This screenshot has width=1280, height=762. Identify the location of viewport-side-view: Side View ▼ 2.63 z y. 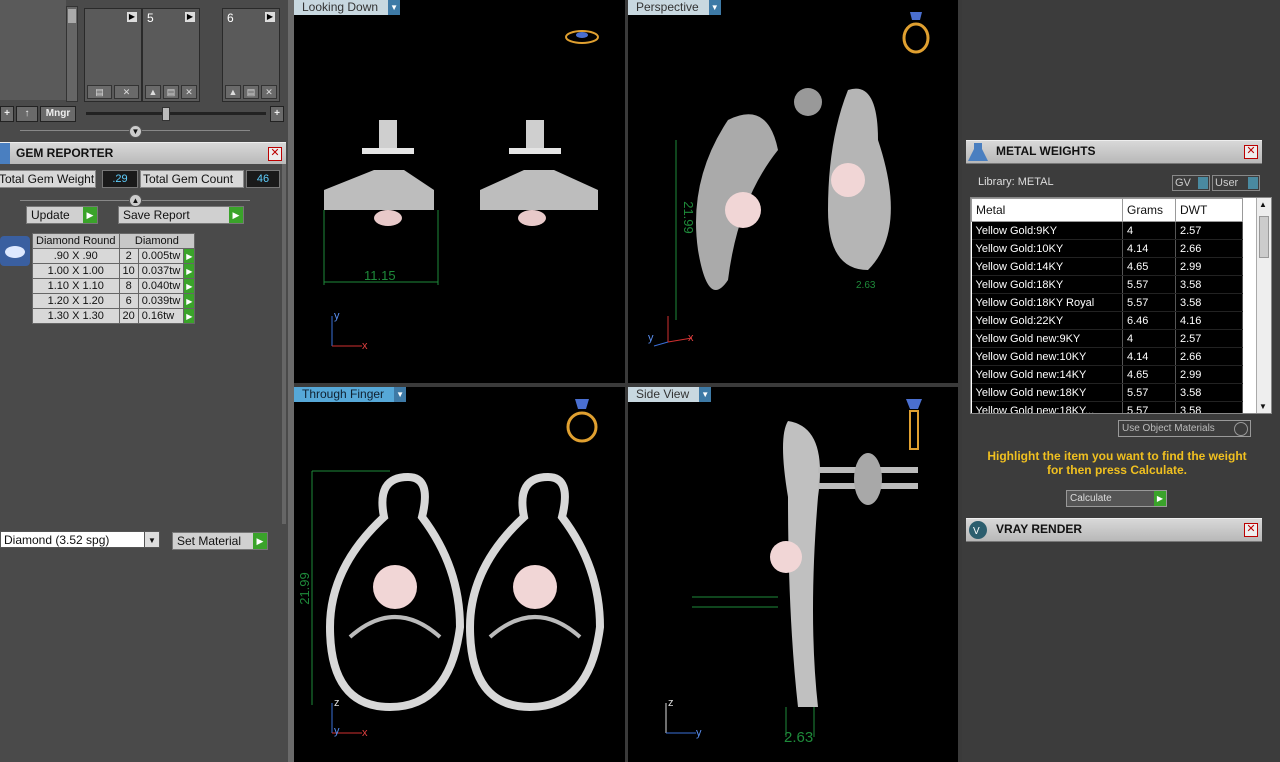
(793, 574).